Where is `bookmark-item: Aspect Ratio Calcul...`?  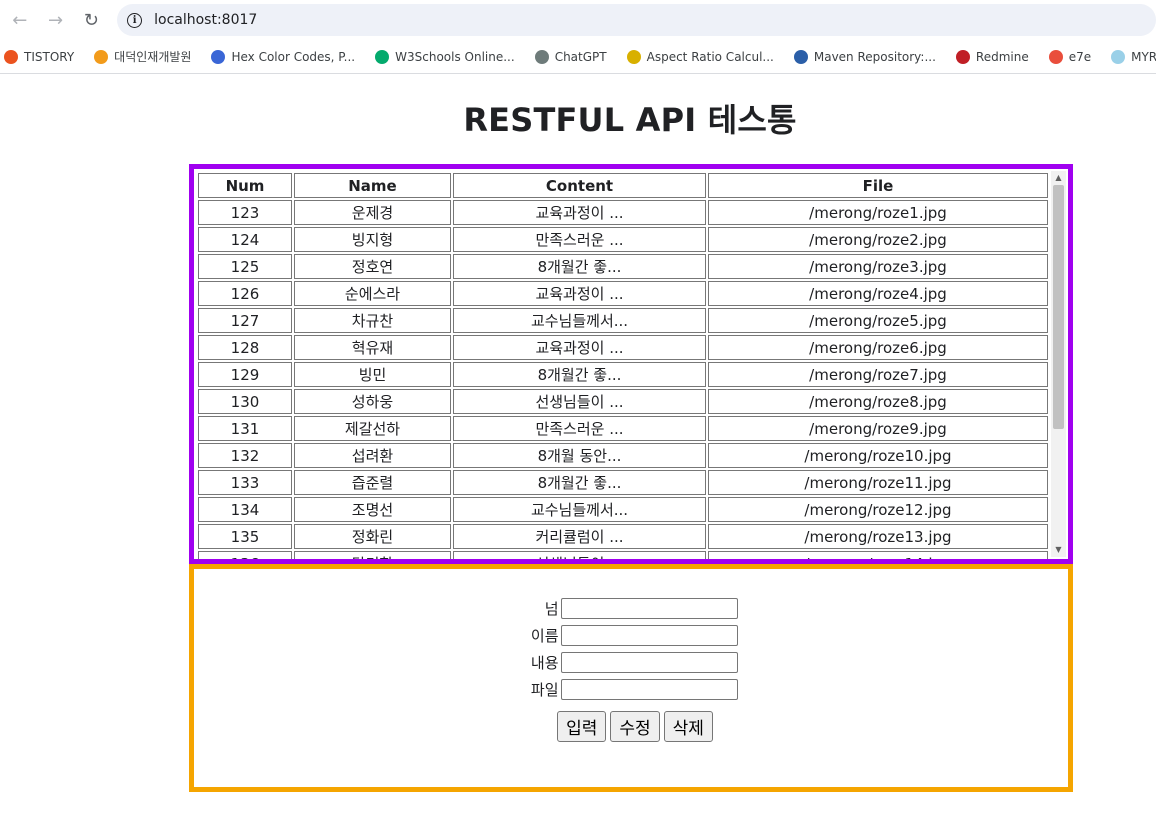 bookmark-item: Aspect Ratio Calcul... is located at coordinates (700, 56).